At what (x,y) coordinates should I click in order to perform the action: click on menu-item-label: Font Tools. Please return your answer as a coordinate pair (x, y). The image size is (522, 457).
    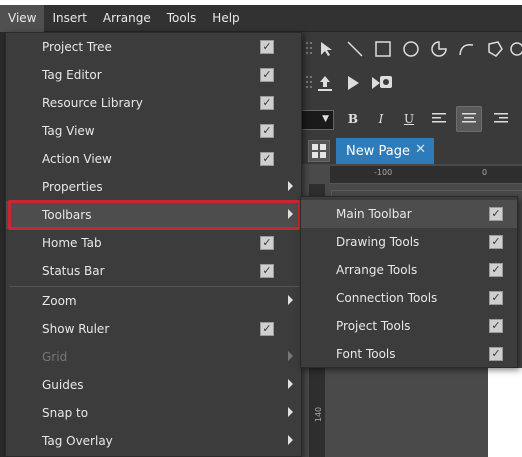
    Looking at the image, I should click on (366, 354).